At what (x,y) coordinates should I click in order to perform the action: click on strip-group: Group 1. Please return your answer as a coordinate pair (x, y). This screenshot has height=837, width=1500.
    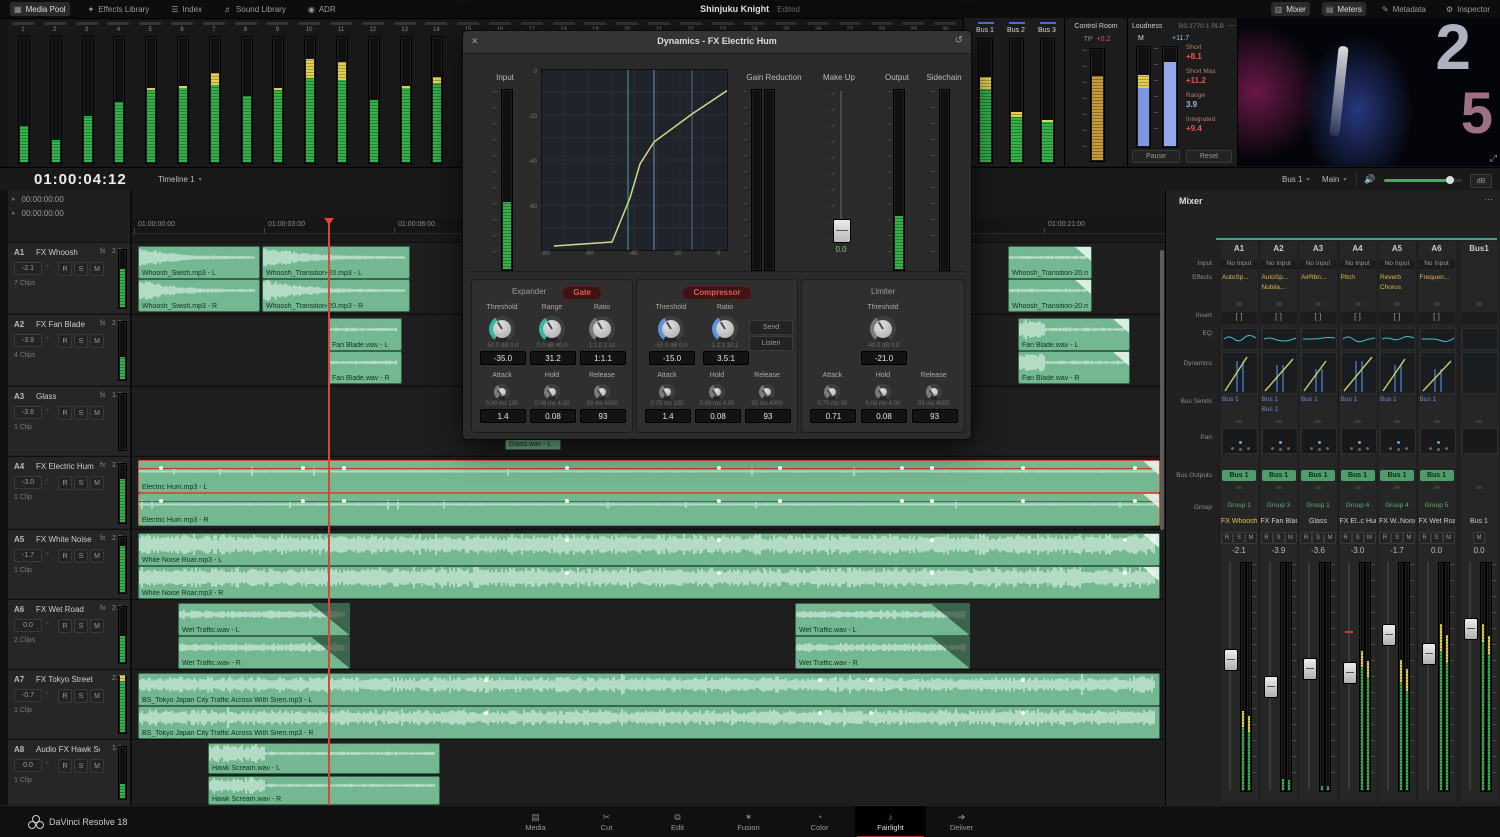
    Looking at the image, I should click on (1318, 506).